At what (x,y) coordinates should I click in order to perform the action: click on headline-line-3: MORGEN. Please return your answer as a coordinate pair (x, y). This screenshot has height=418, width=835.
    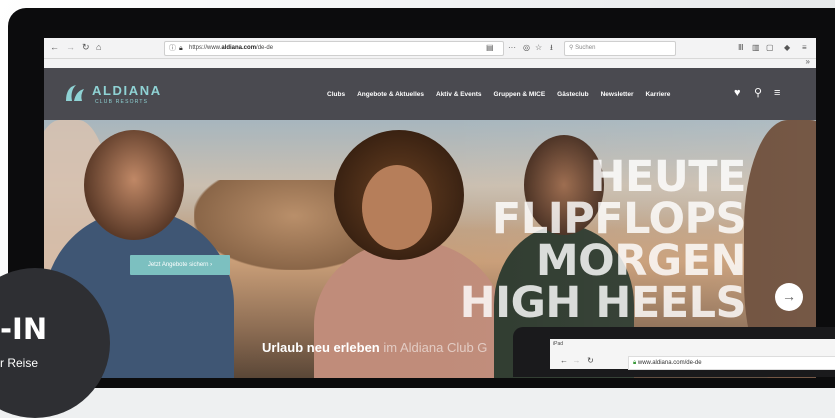
    Looking at the image, I should click on (641, 261).